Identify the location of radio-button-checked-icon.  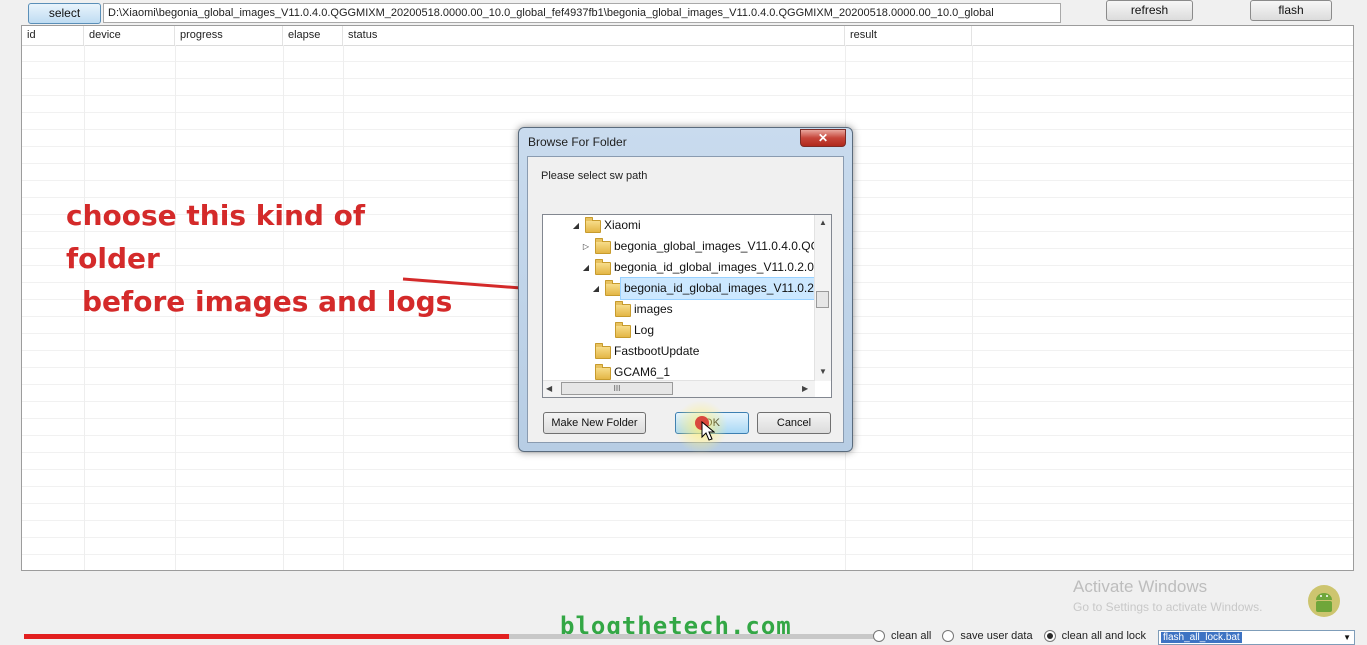
(1049, 636).